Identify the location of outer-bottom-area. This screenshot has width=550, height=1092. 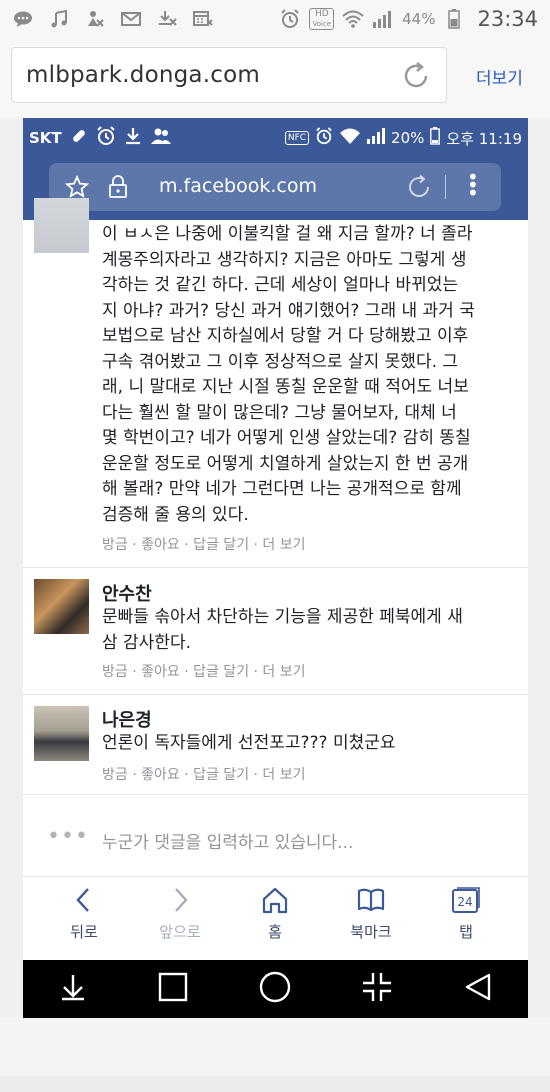
(275, 1055).